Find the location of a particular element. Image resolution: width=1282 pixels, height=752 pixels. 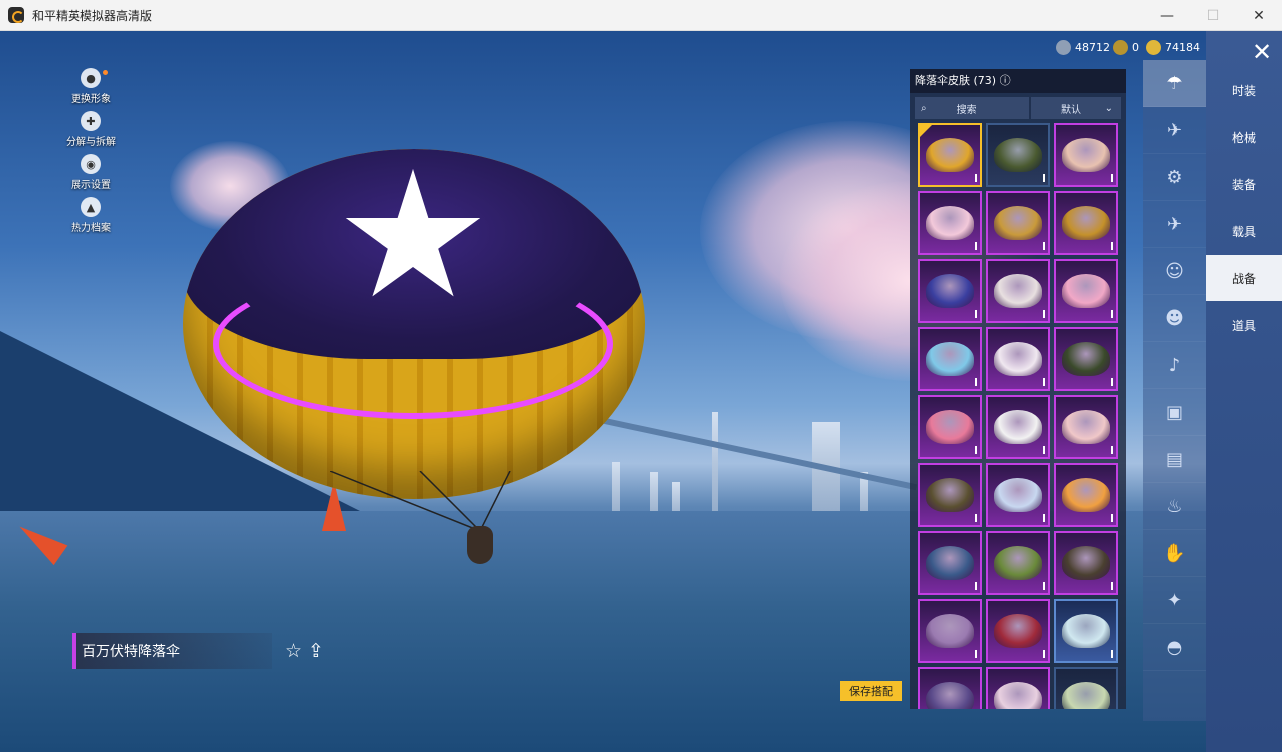

share-icon: ⇪ is located at coordinates (316, 651).